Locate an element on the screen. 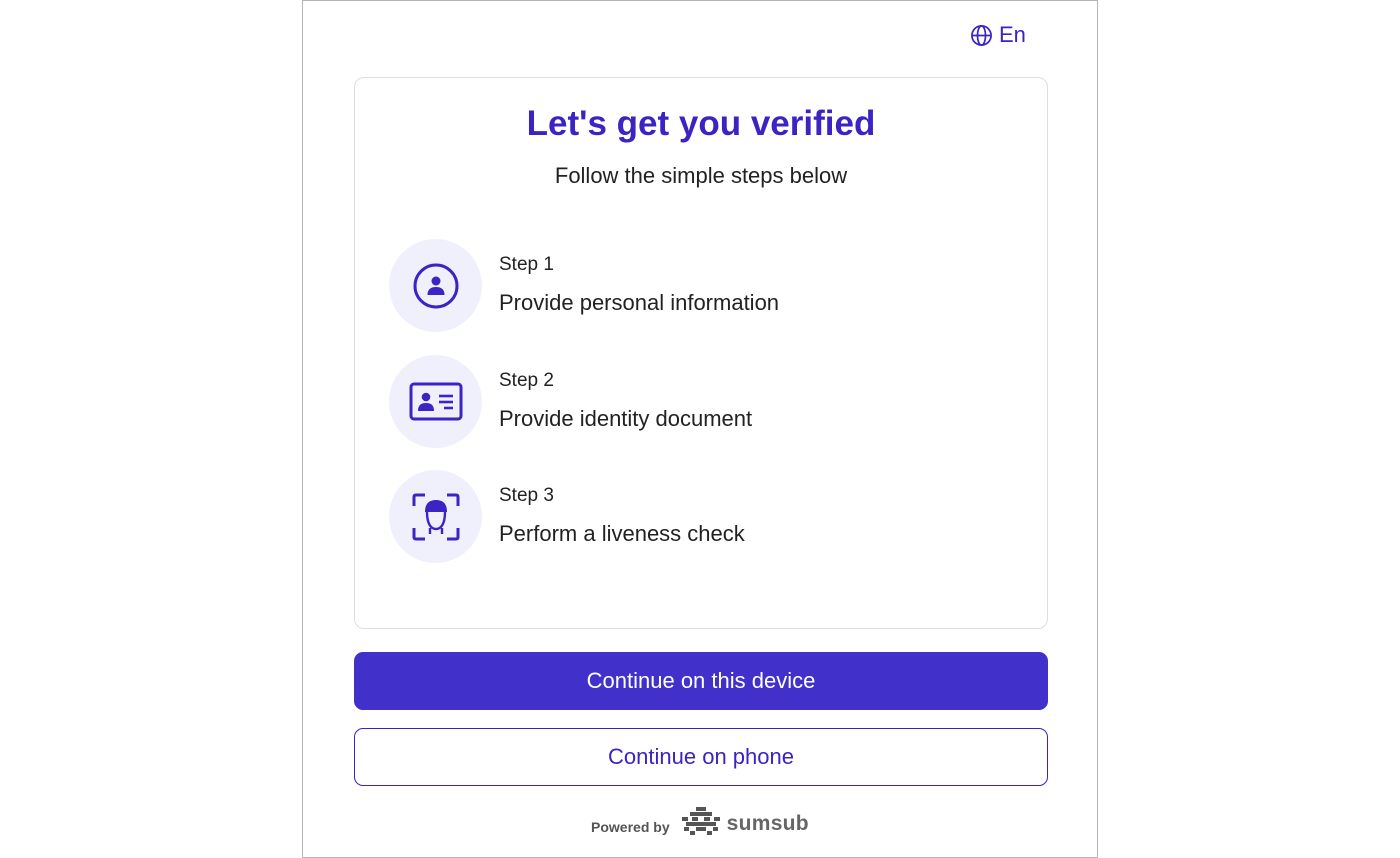  globe-icon is located at coordinates (981, 35).